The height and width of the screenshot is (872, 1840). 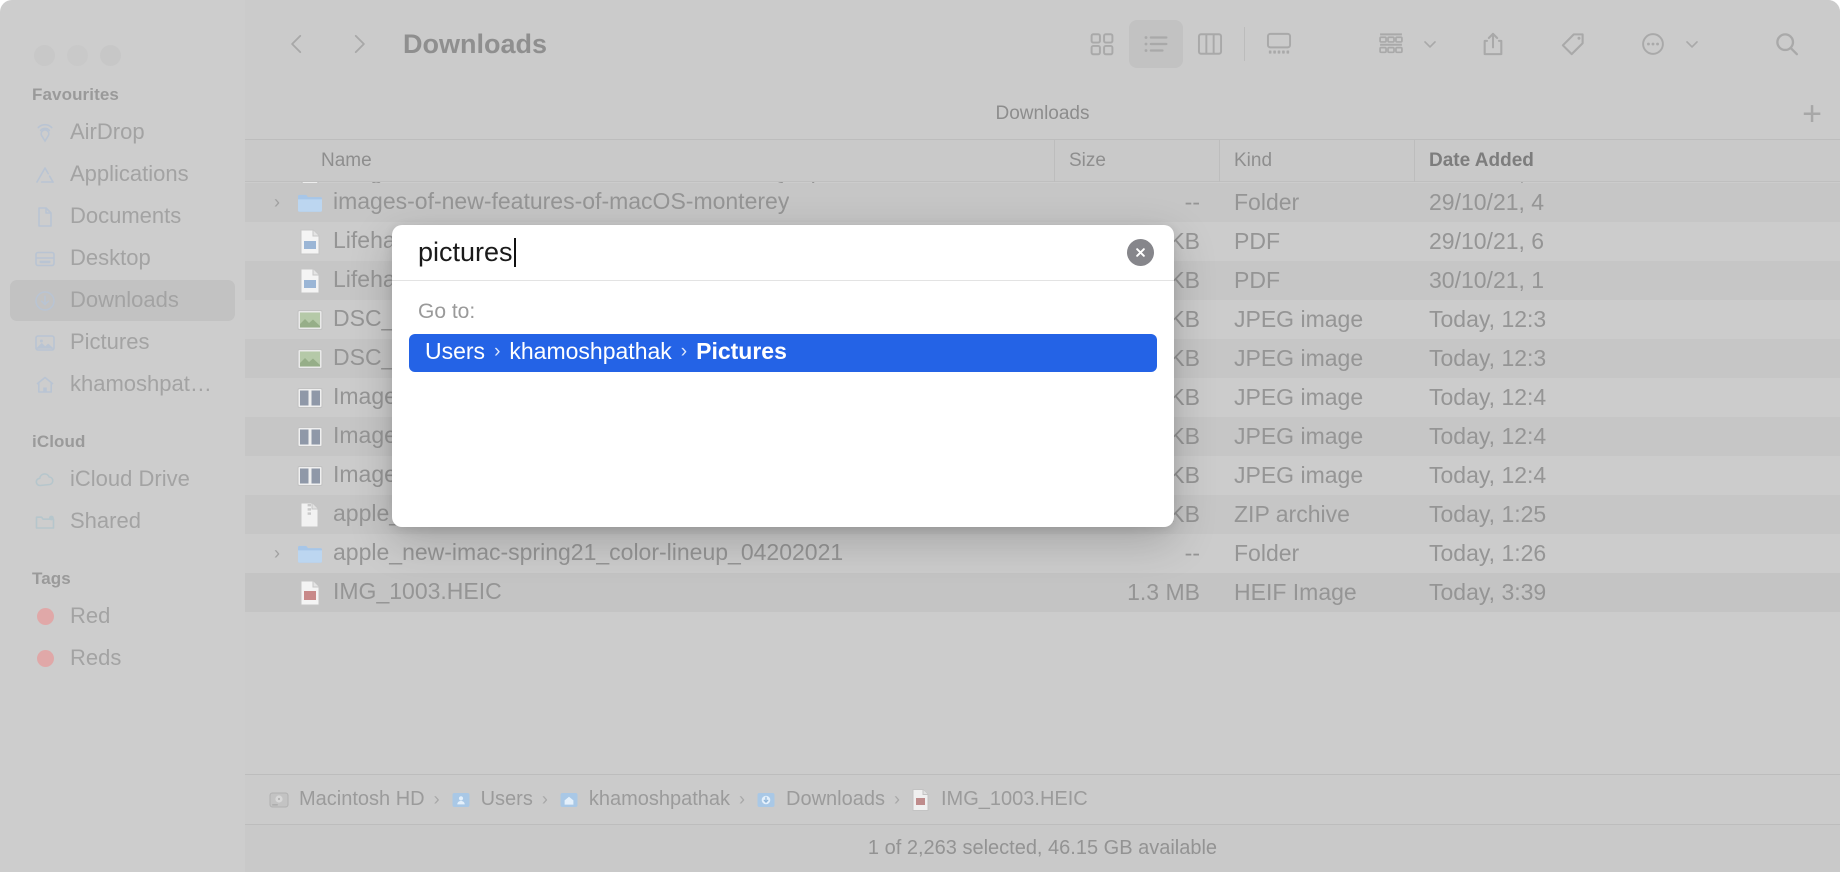 What do you see at coordinates (819, 800) in the screenshot?
I see `breadcrumb-item-downloads: Downloads` at bounding box center [819, 800].